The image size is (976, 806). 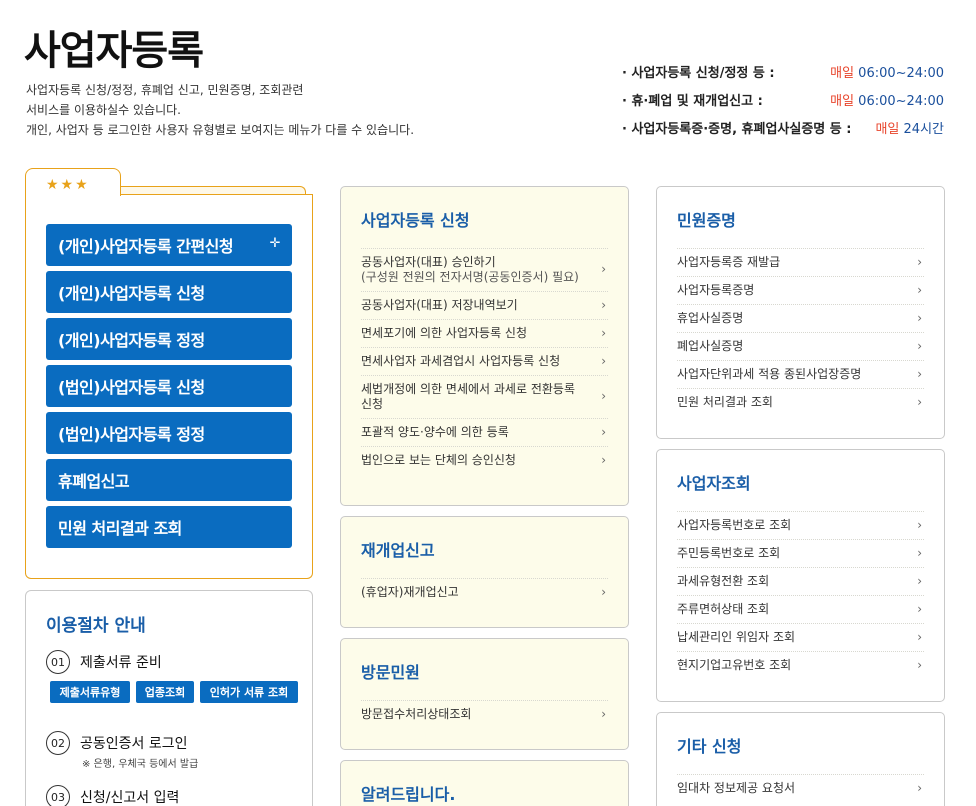 What do you see at coordinates (58, 743) in the screenshot?
I see `step-number: 02` at bounding box center [58, 743].